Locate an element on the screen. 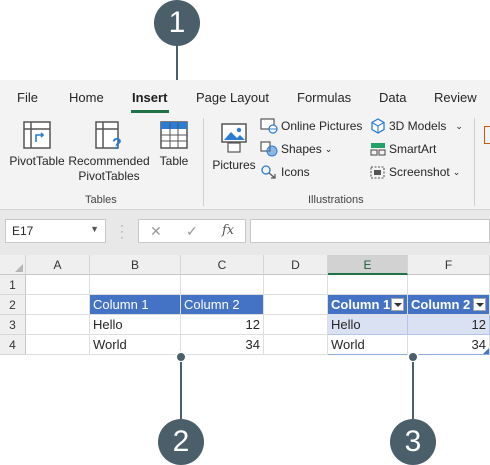  chevron-down-icon: ▼ is located at coordinates (94, 229).